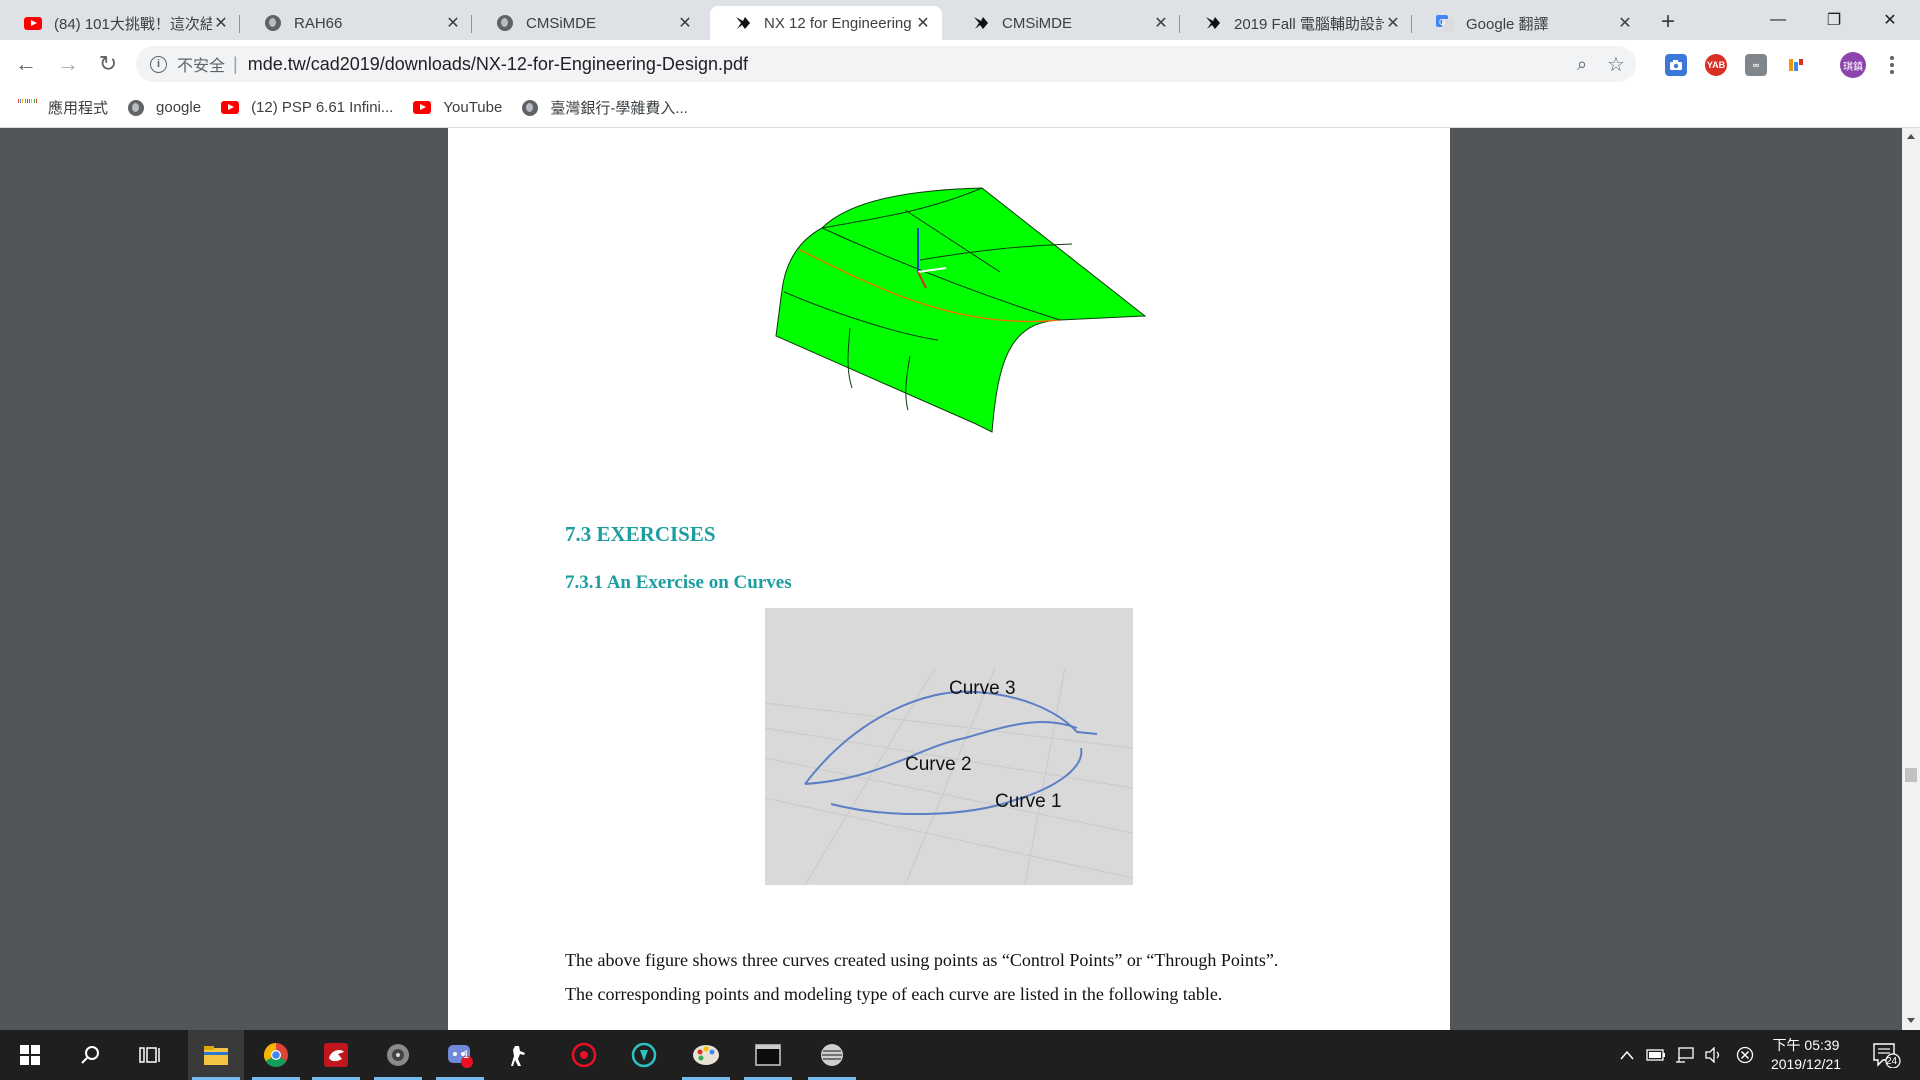 The height and width of the screenshot is (1080, 1920). Describe the element at coordinates (473, 107) in the screenshot. I see `bookmark-label: YouTube` at that location.